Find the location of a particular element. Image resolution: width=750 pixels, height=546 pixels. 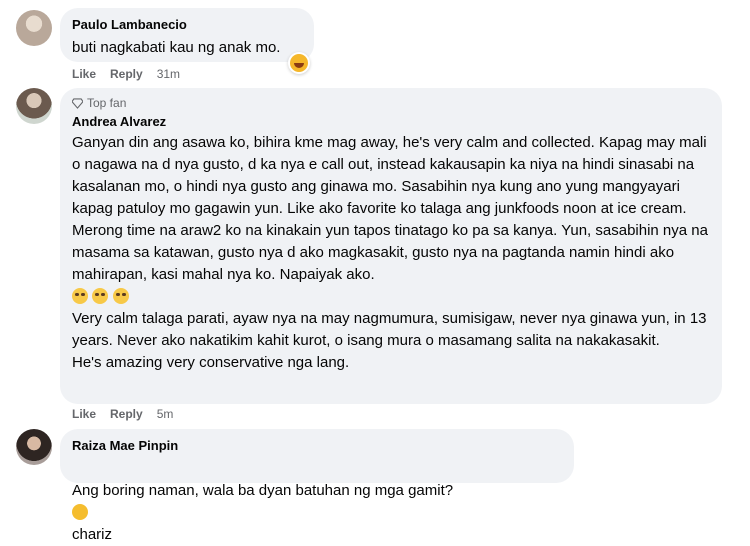

top-fan-badge: Top fan is located at coordinates (391, 103).